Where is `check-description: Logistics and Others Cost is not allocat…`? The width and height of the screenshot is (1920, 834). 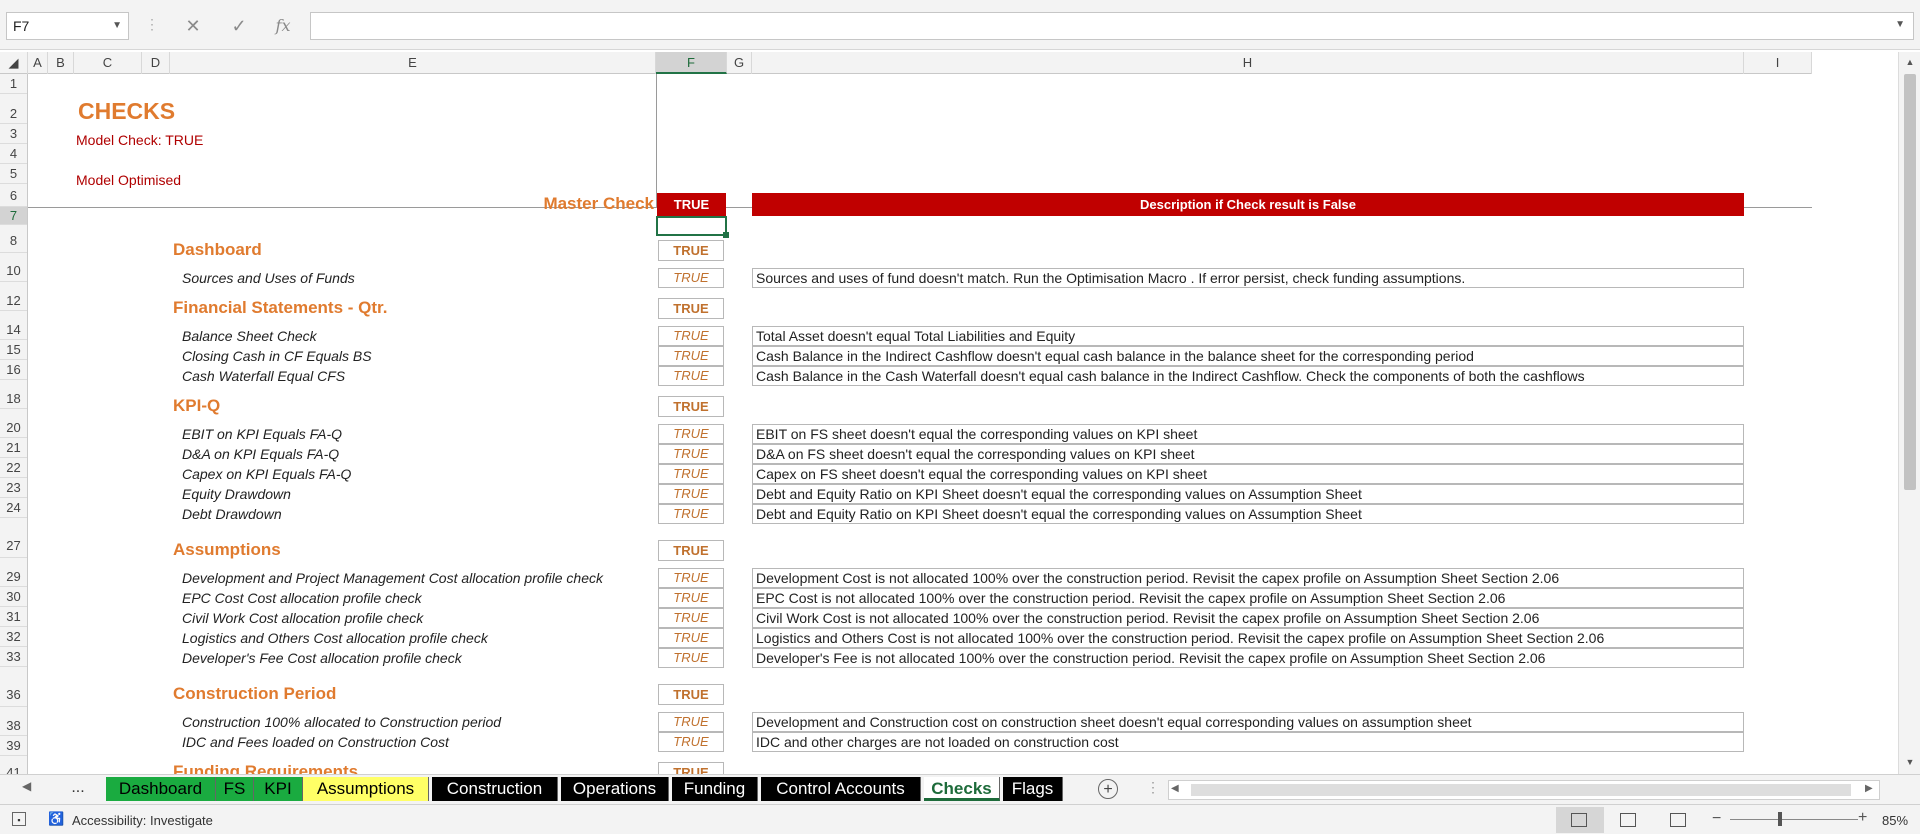 check-description: Logistics and Others Cost is not allocat… is located at coordinates (1248, 638).